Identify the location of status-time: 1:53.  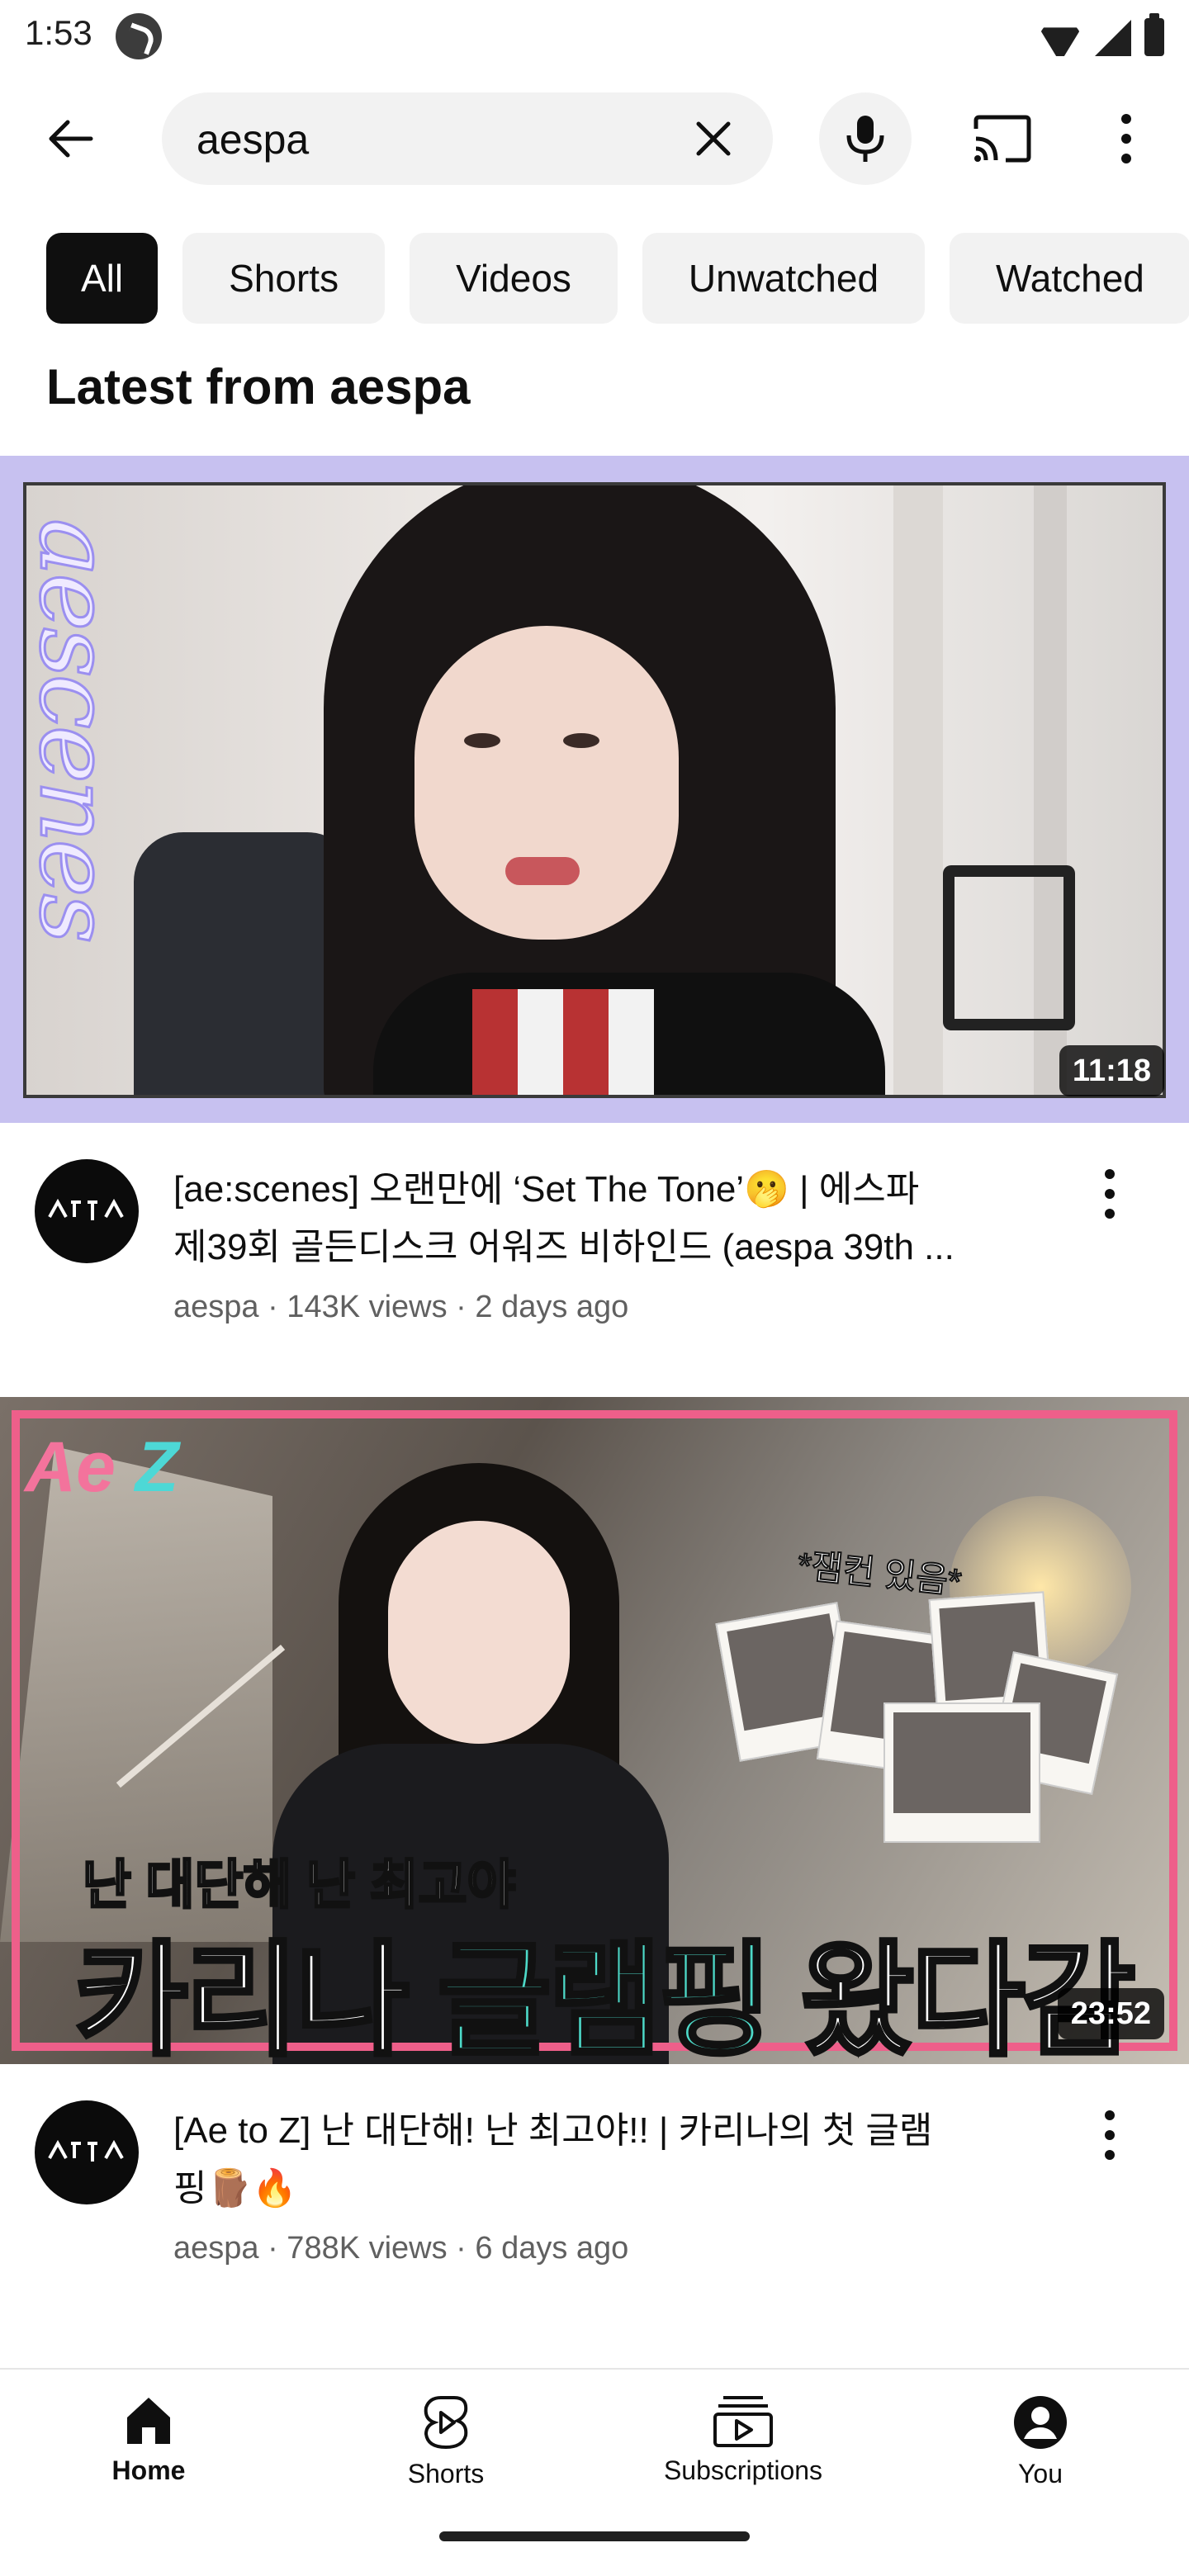
(58, 32).